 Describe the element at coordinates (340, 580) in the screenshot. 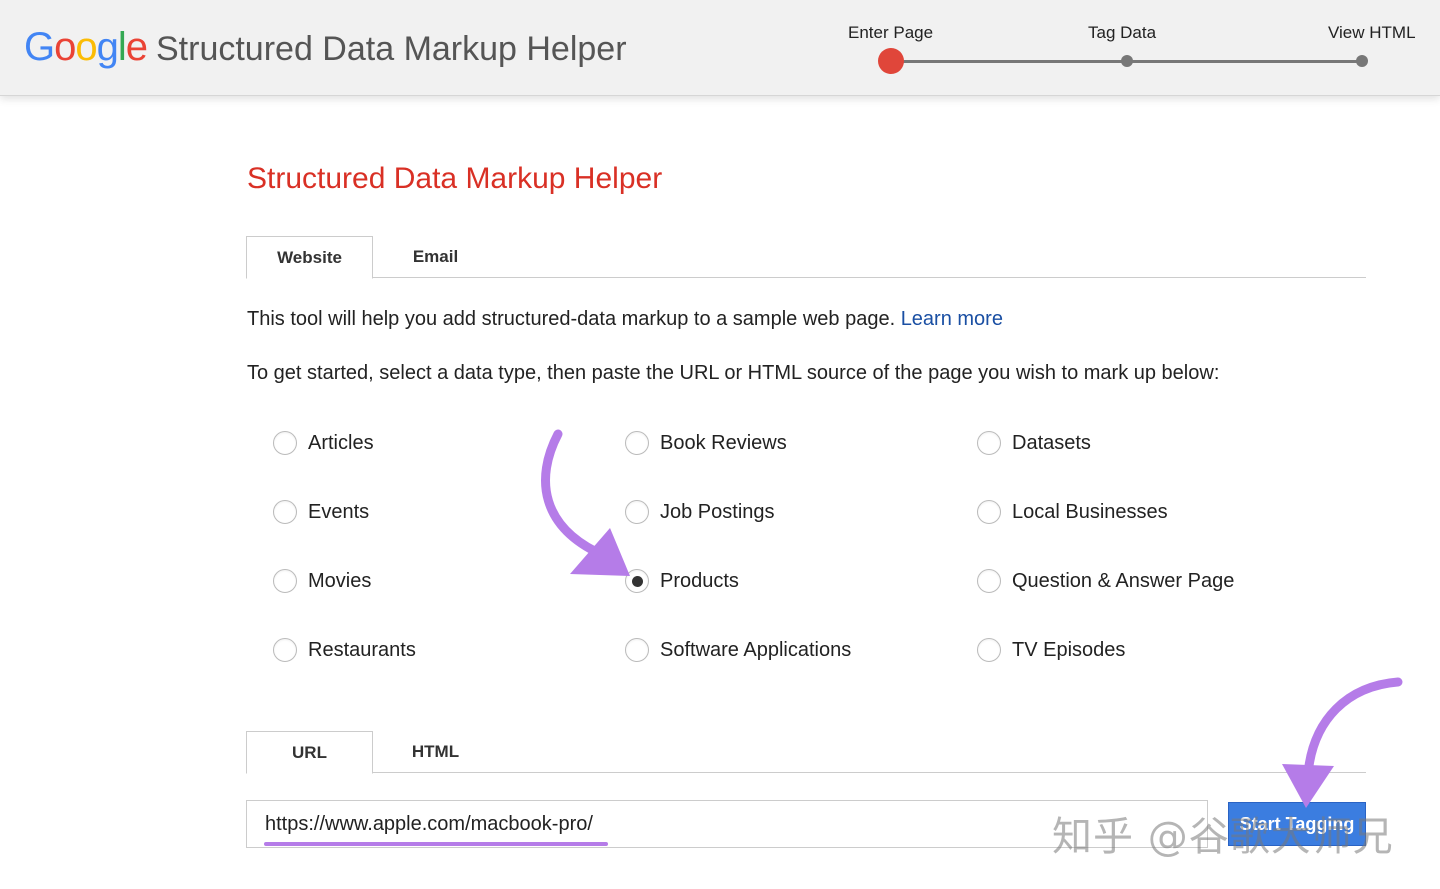

I see `option-label: Movies` at that location.